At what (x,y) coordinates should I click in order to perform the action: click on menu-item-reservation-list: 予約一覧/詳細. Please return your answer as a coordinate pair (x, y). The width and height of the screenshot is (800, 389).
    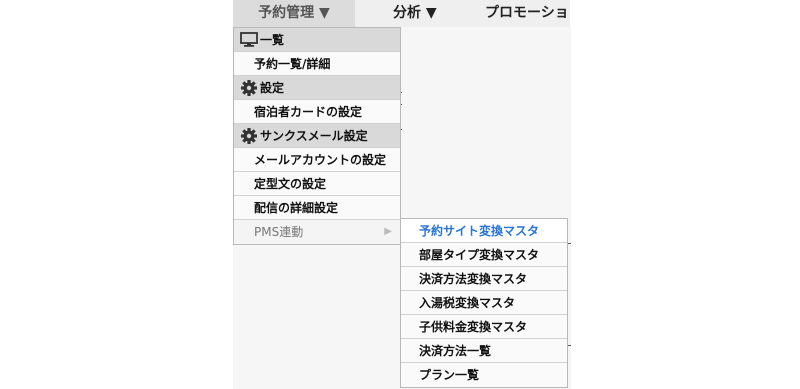
    Looking at the image, I should click on (317, 64).